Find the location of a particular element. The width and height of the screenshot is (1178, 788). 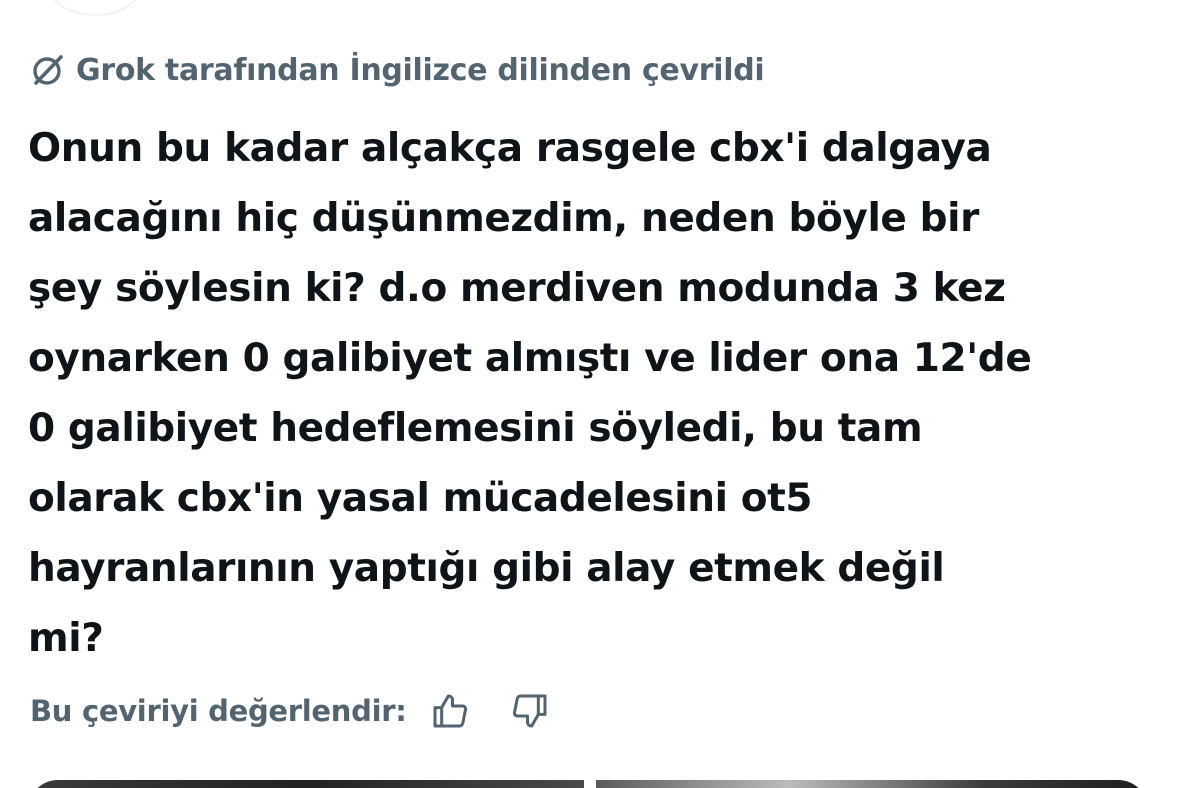

thumbs-up-icon is located at coordinates (450, 711).